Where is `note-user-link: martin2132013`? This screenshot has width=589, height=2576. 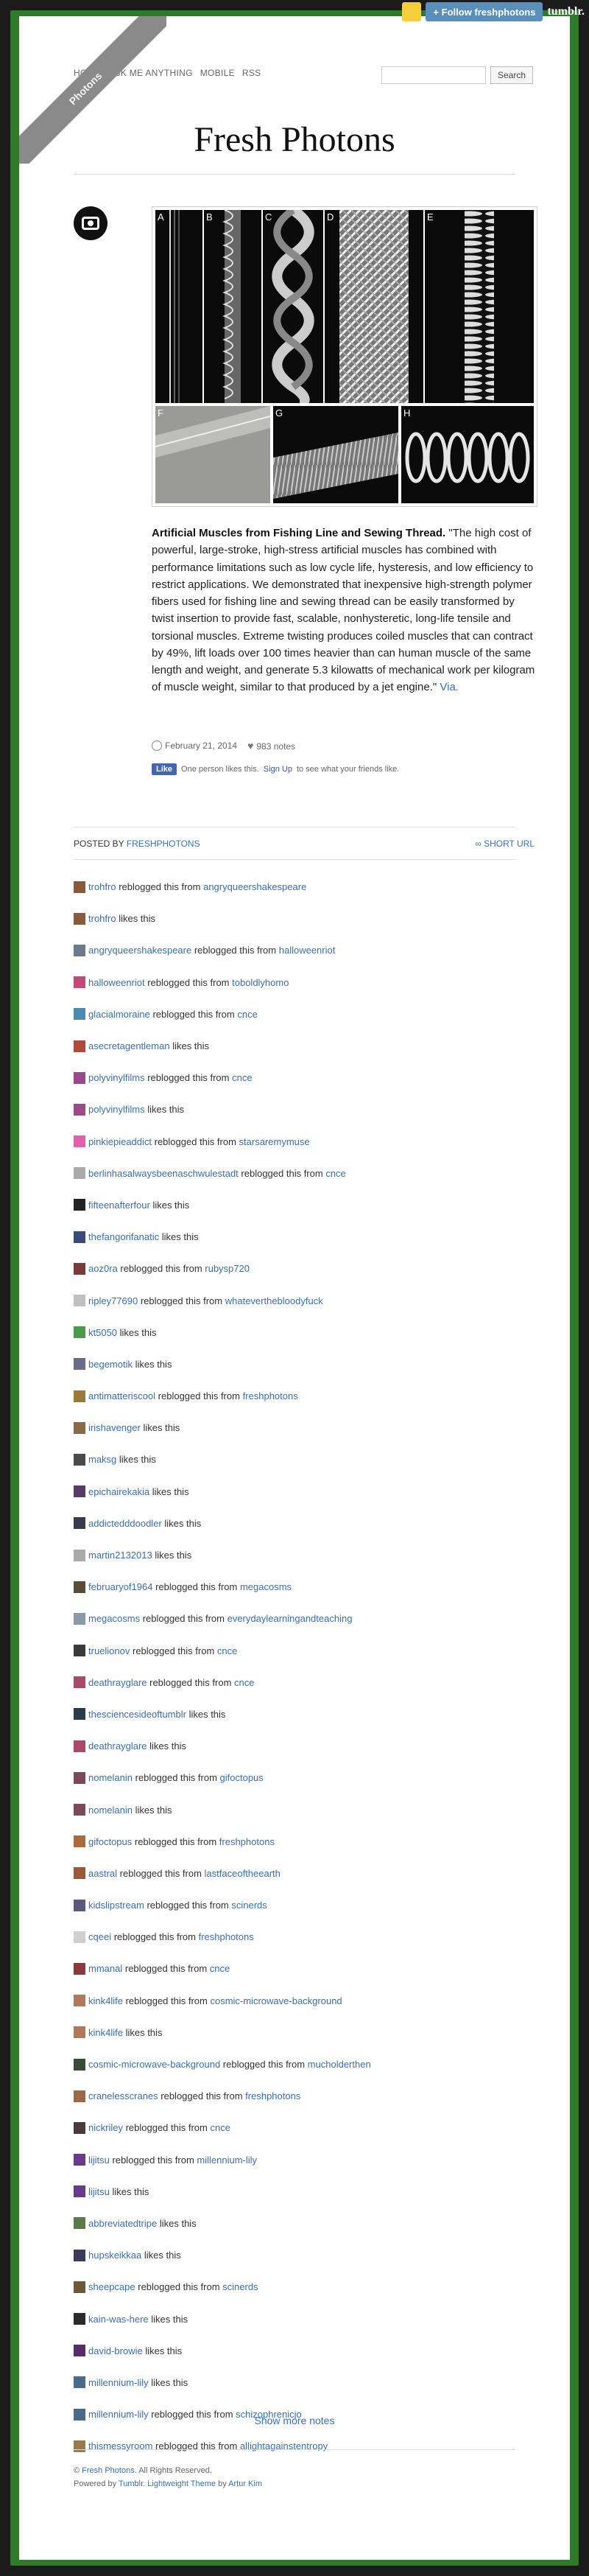
note-user-link: martin2132013 is located at coordinates (120, 1555).